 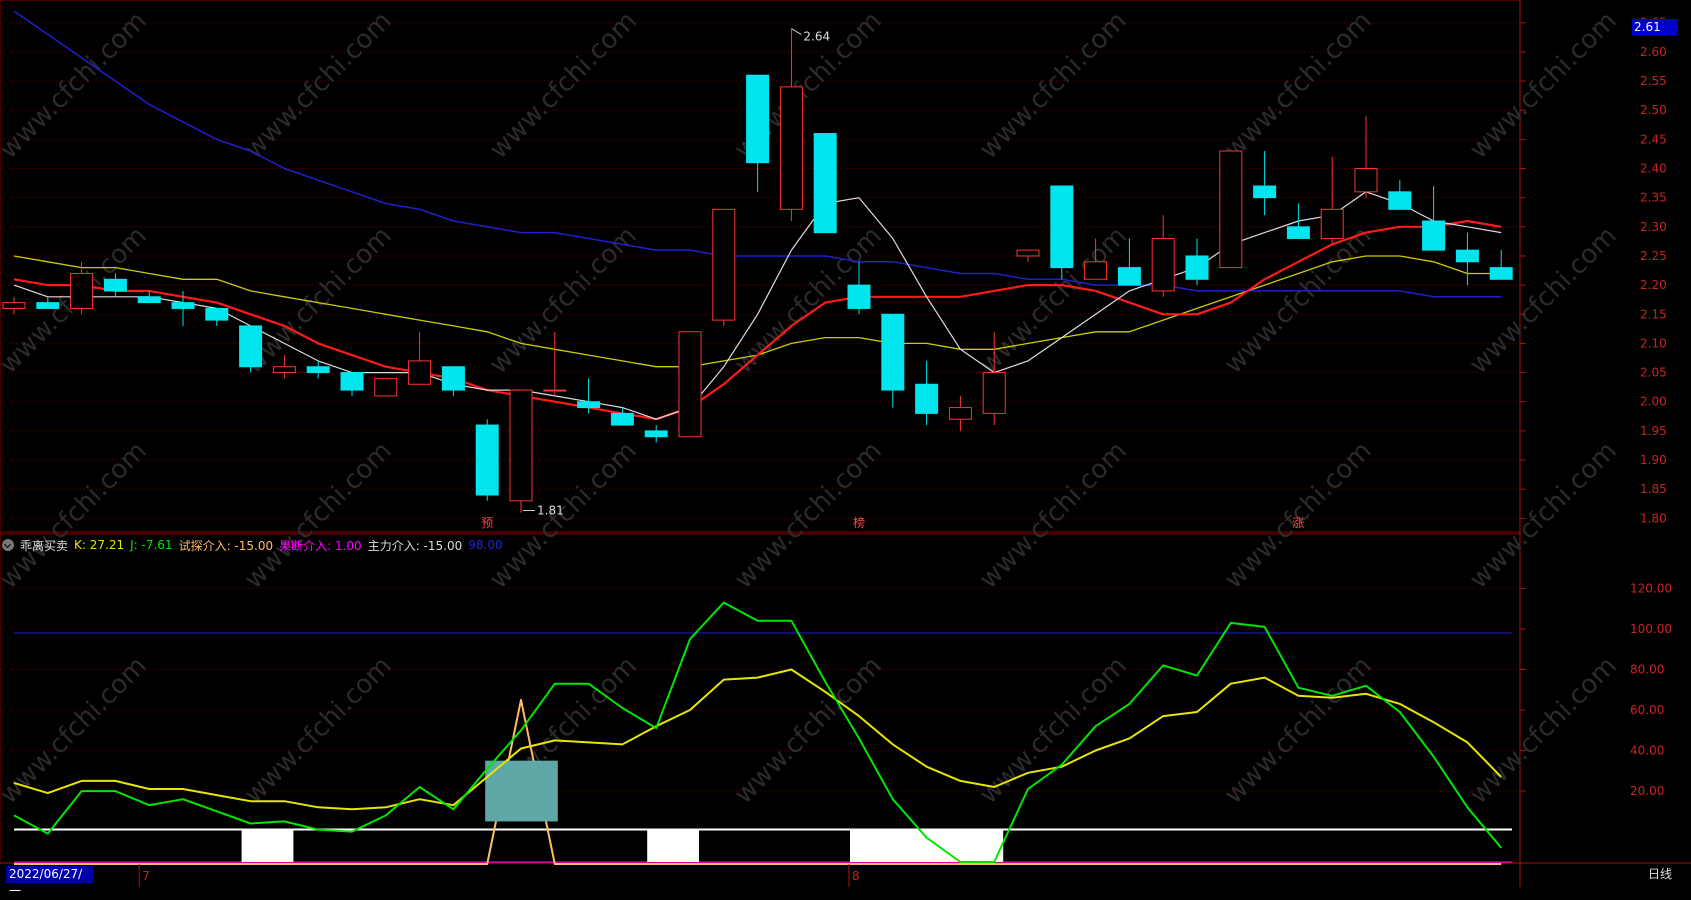 What do you see at coordinates (8, 545) in the screenshot?
I see `collapse-icon` at bounding box center [8, 545].